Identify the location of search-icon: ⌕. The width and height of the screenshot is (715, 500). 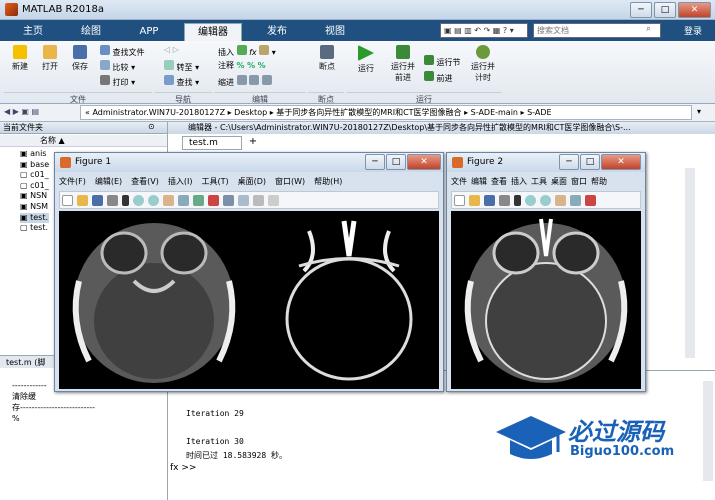
(648, 29).